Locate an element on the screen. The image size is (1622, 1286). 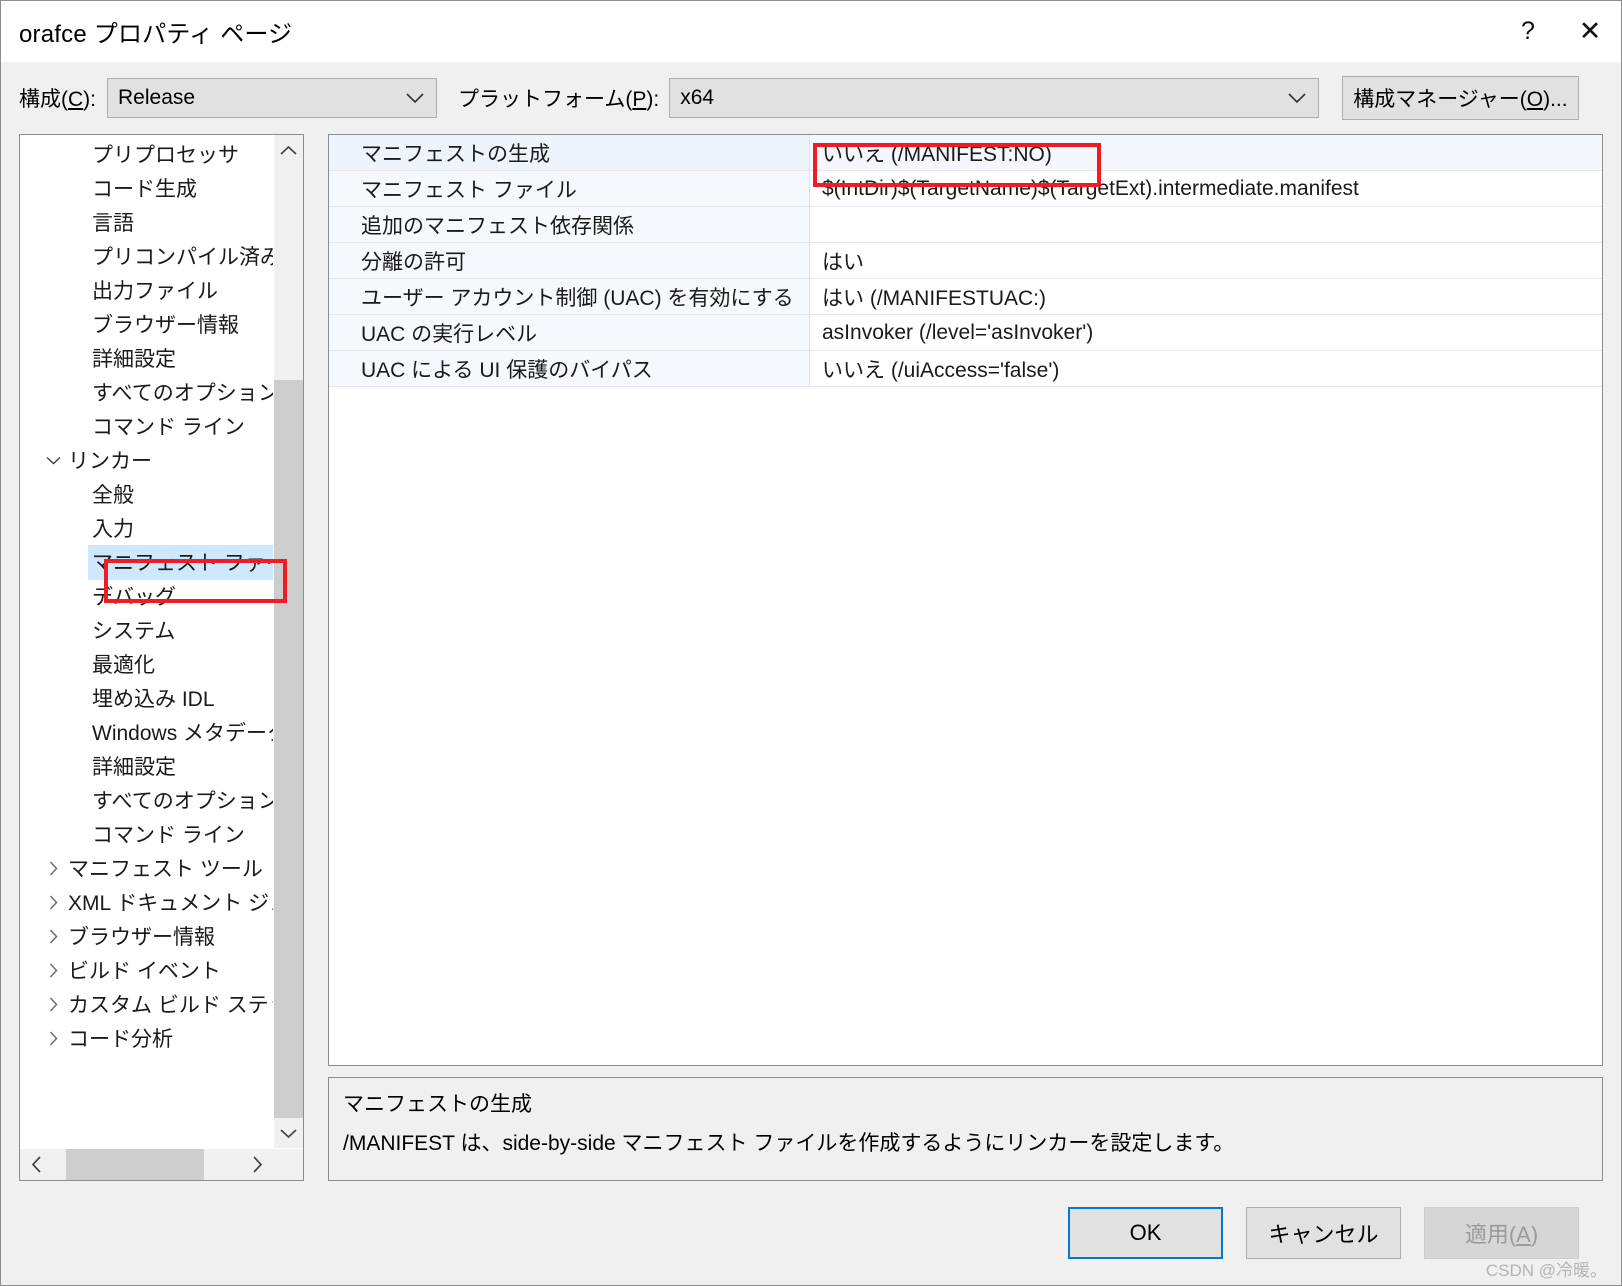
tree-item-25: カスタム ビルド ステッ is located at coordinates (146, 1004).